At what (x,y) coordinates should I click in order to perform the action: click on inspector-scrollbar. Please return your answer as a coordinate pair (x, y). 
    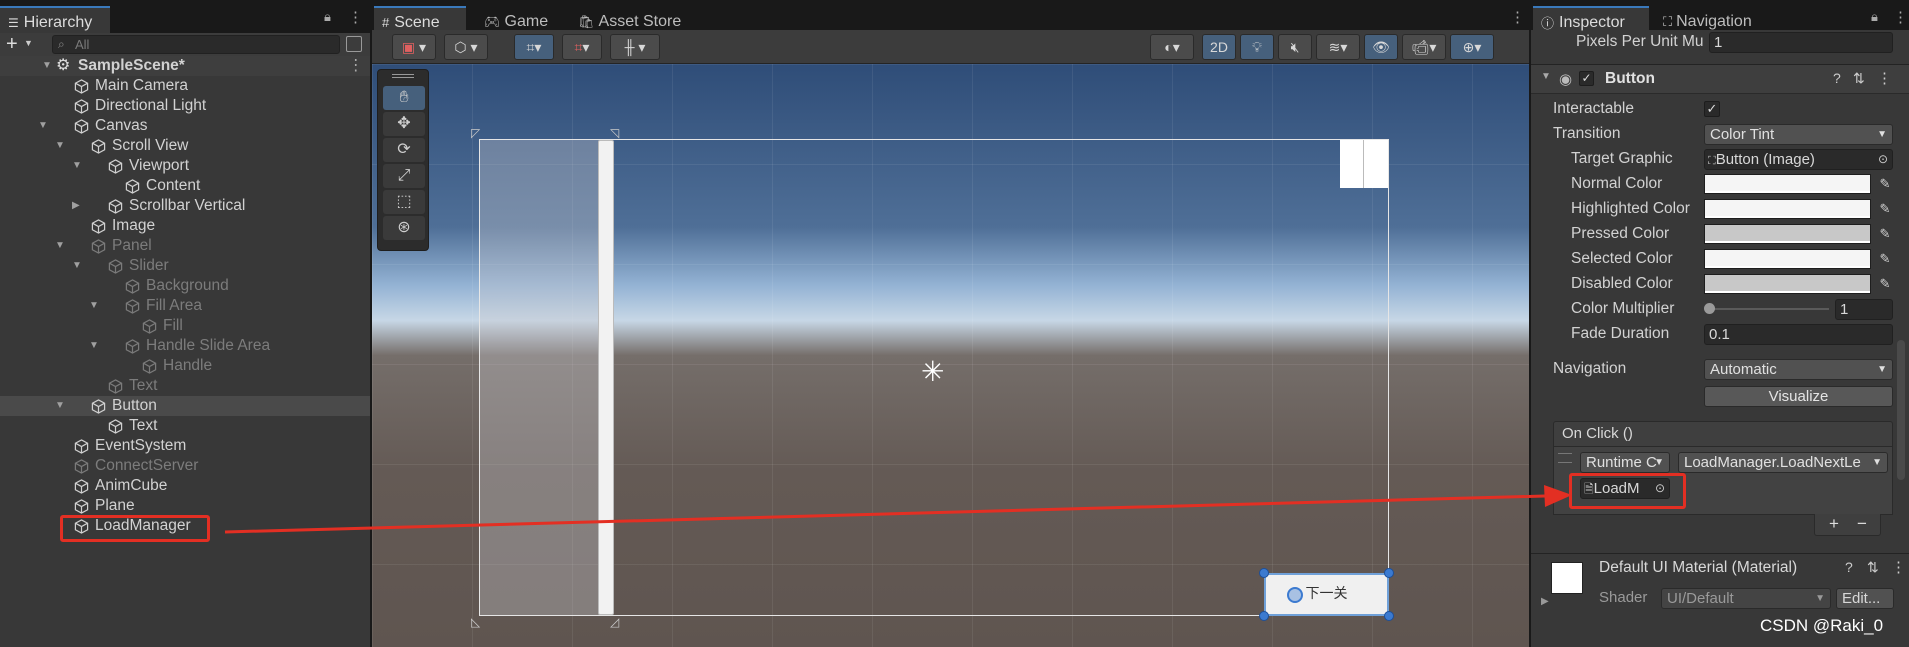
    Looking at the image, I should click on (1901, 410).